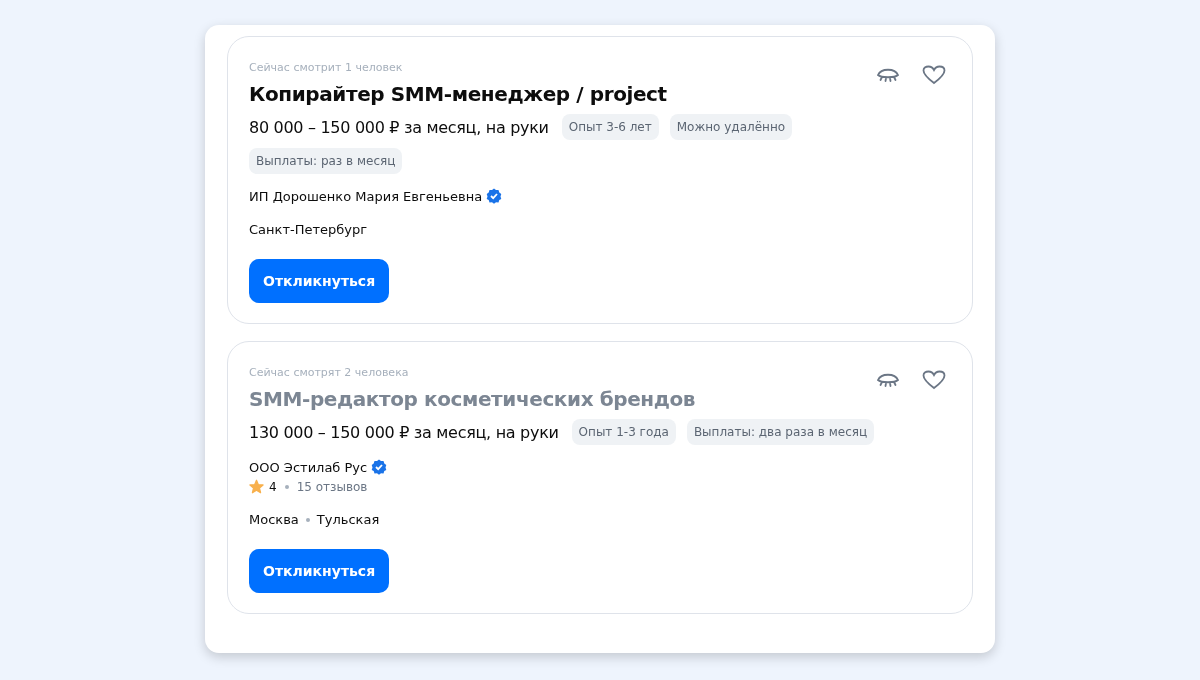  I want to click on viewers-count: Сейчас смотрит 1 человек, so click(326, 67).